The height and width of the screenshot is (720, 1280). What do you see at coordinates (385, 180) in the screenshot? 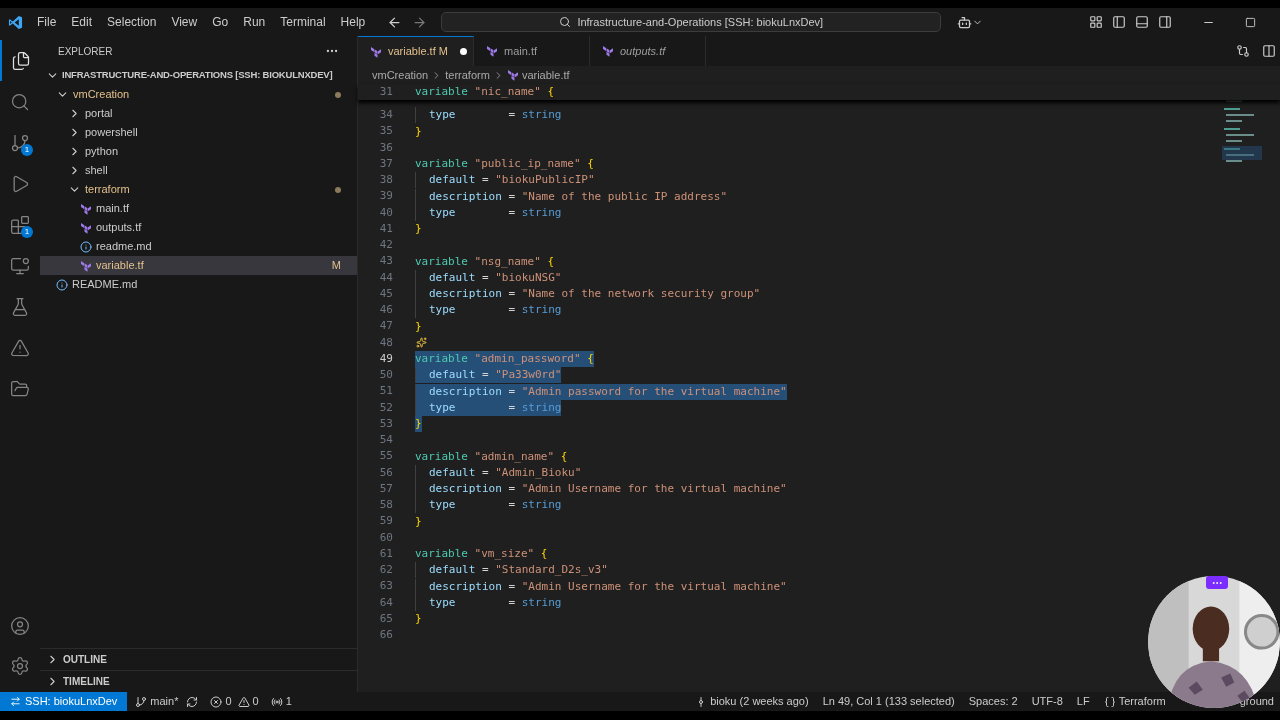
I see `line-number: 38` at bounding box center [385, 180].